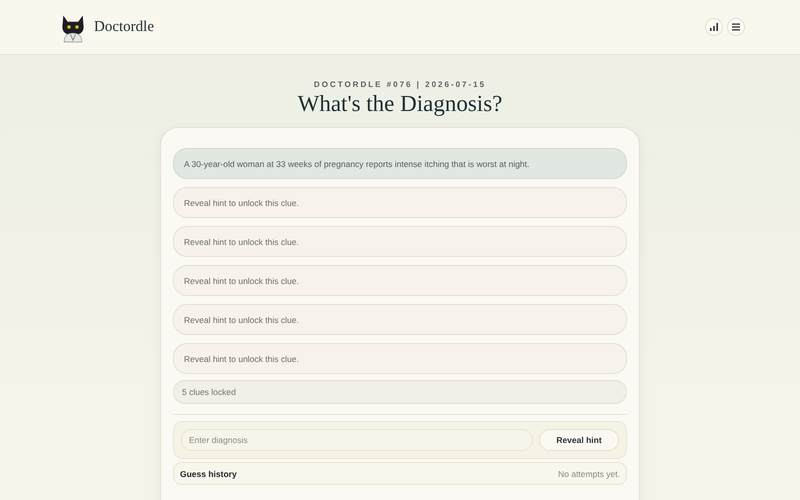 The image size is (800, 500). Describe the element at coordinates (400, 104) in the screenshot. I see `page-title: What's the Diagnosis?` at that location.